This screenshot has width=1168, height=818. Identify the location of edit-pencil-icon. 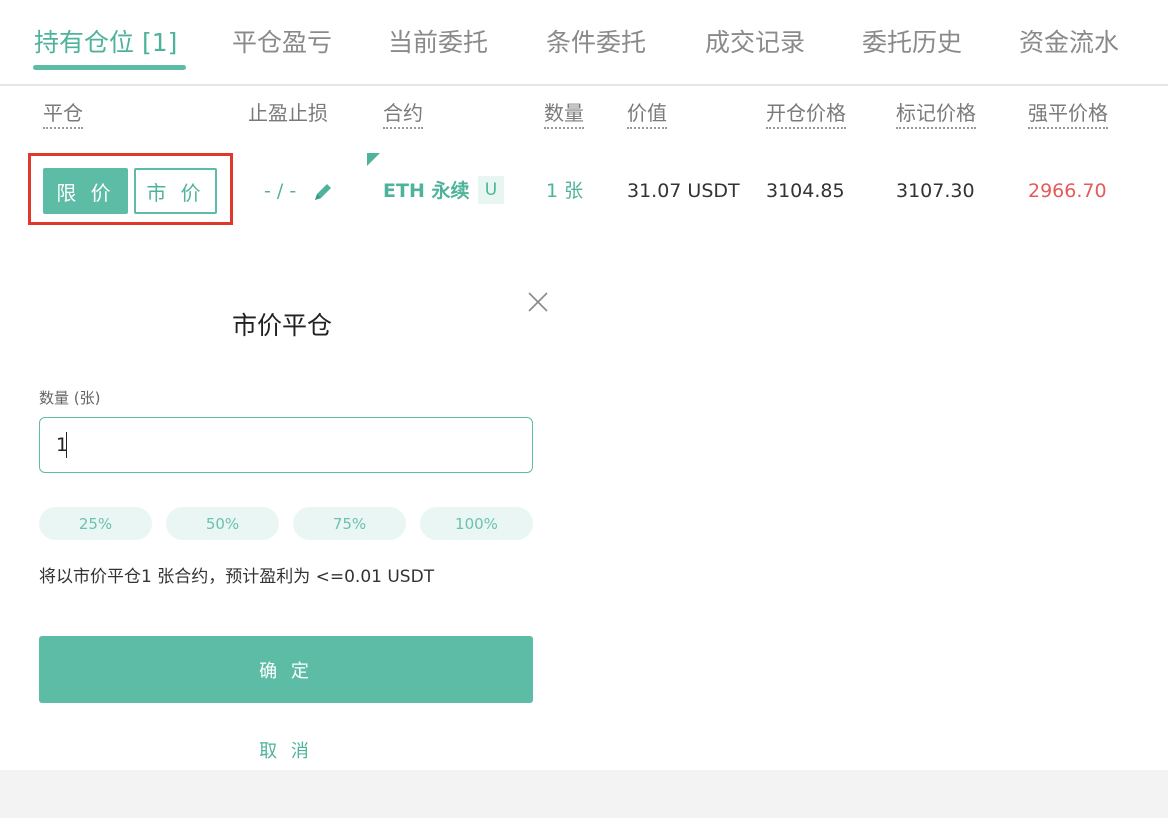
(323, 192).